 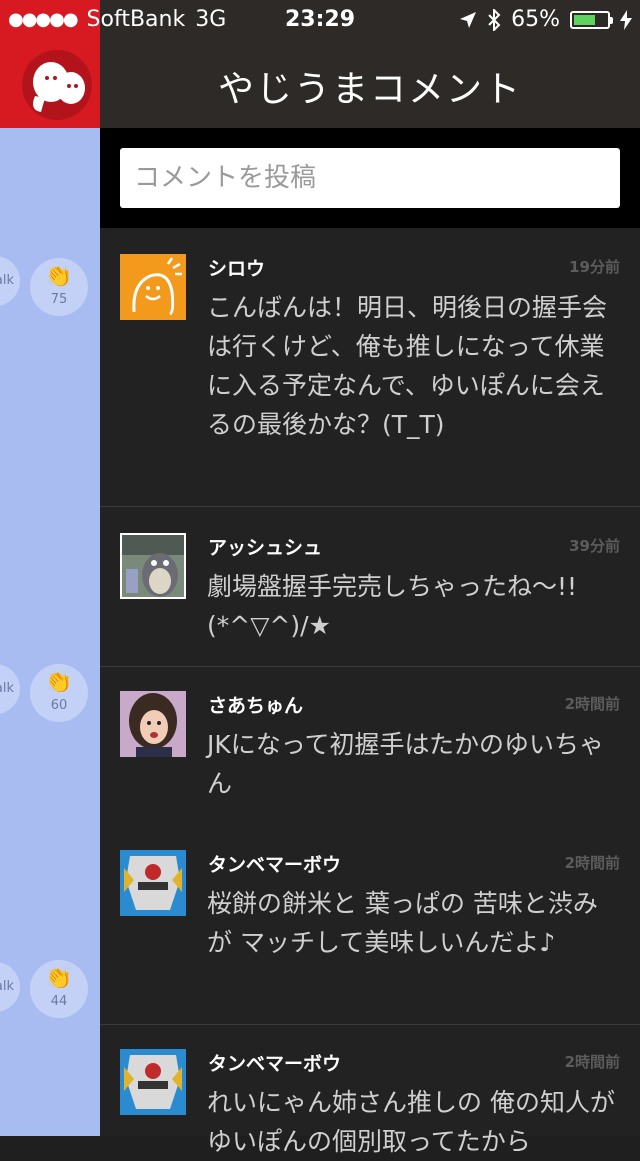 I want to click on girl-avatar-icon, so click(x=153, y=724).